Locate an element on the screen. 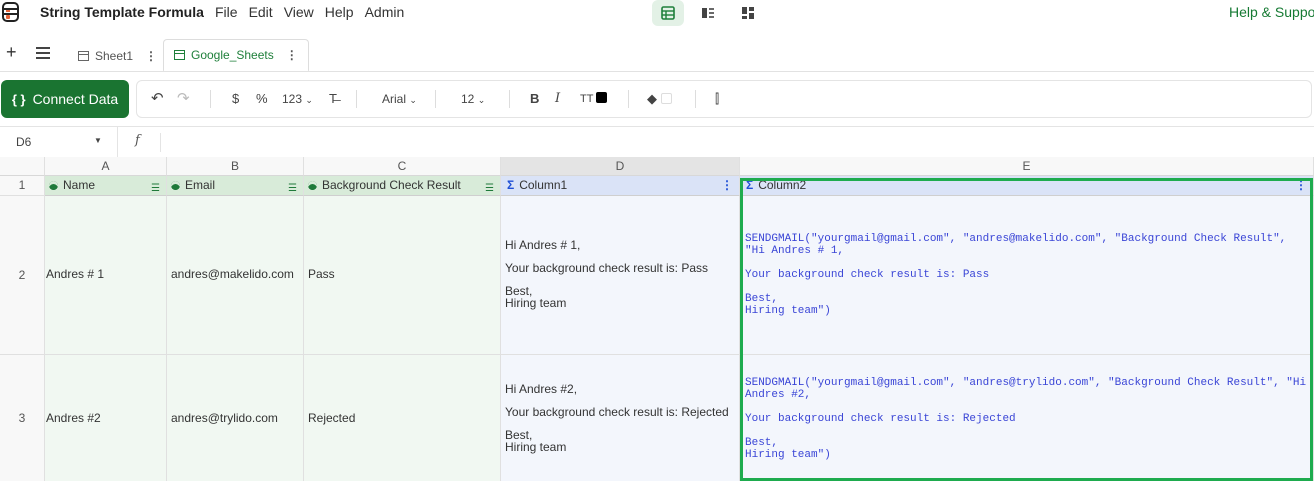 The width and height of the screenshot is (1314, 481). undo-icon: ↶ is located at coordinates (157, 99).